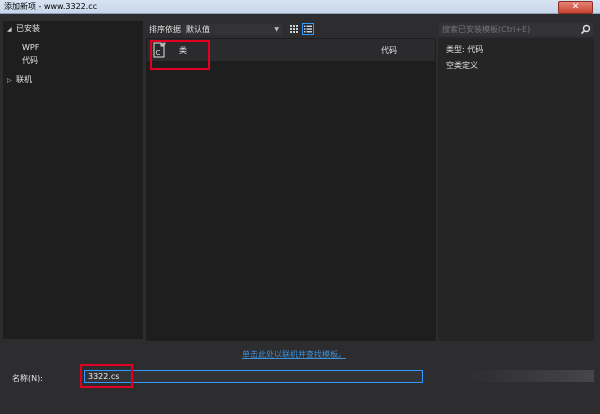 The height and width of the screenshot is (414, 600). I want to click on details-type: 类型: 代码, so click(465, 49).